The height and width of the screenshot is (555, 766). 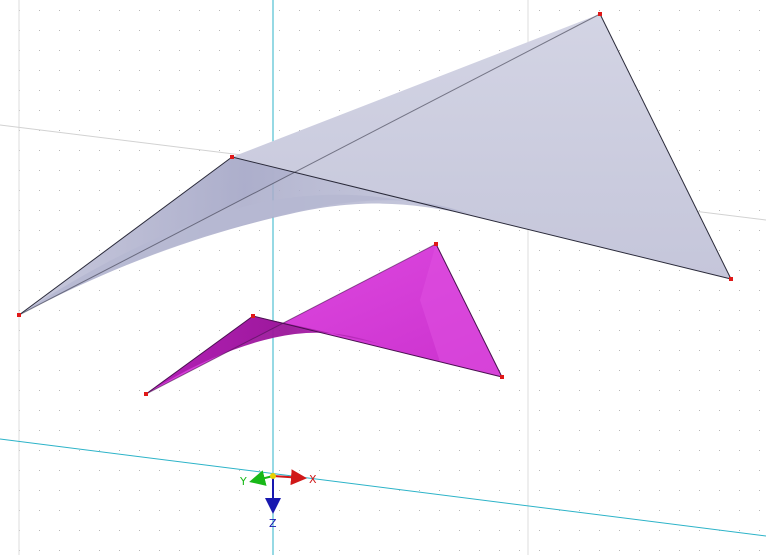 What do you see at coordinates (273, 523) in the screenshot?
I see `z-axis-label: Z` at bounding box center [273, 523].